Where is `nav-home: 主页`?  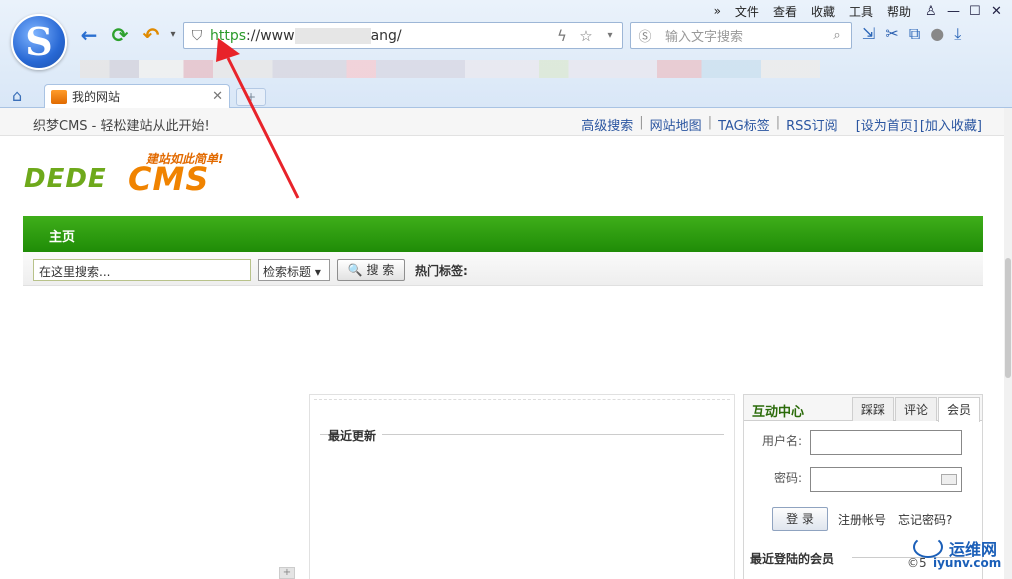 nav-home: 主页 is located at coordinates (62, 235).